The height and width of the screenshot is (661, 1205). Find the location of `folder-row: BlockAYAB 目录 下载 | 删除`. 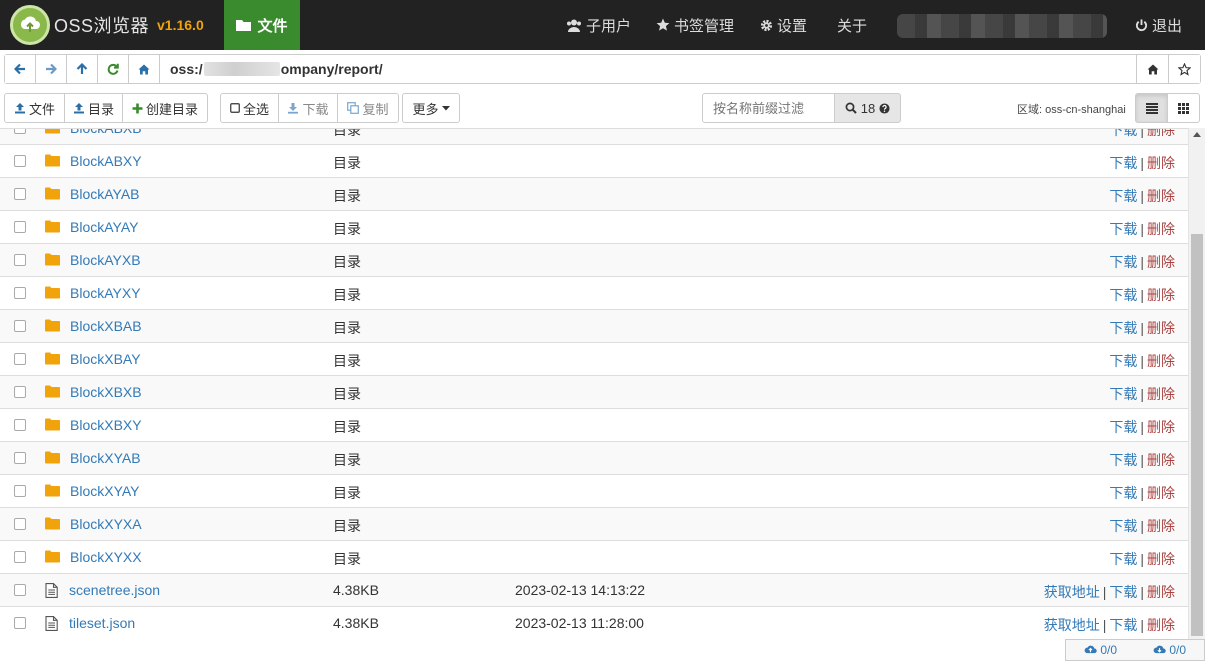

folder-row: BlockAYAB 目录 下载 | 删除 is located at coordinates (594, 194).